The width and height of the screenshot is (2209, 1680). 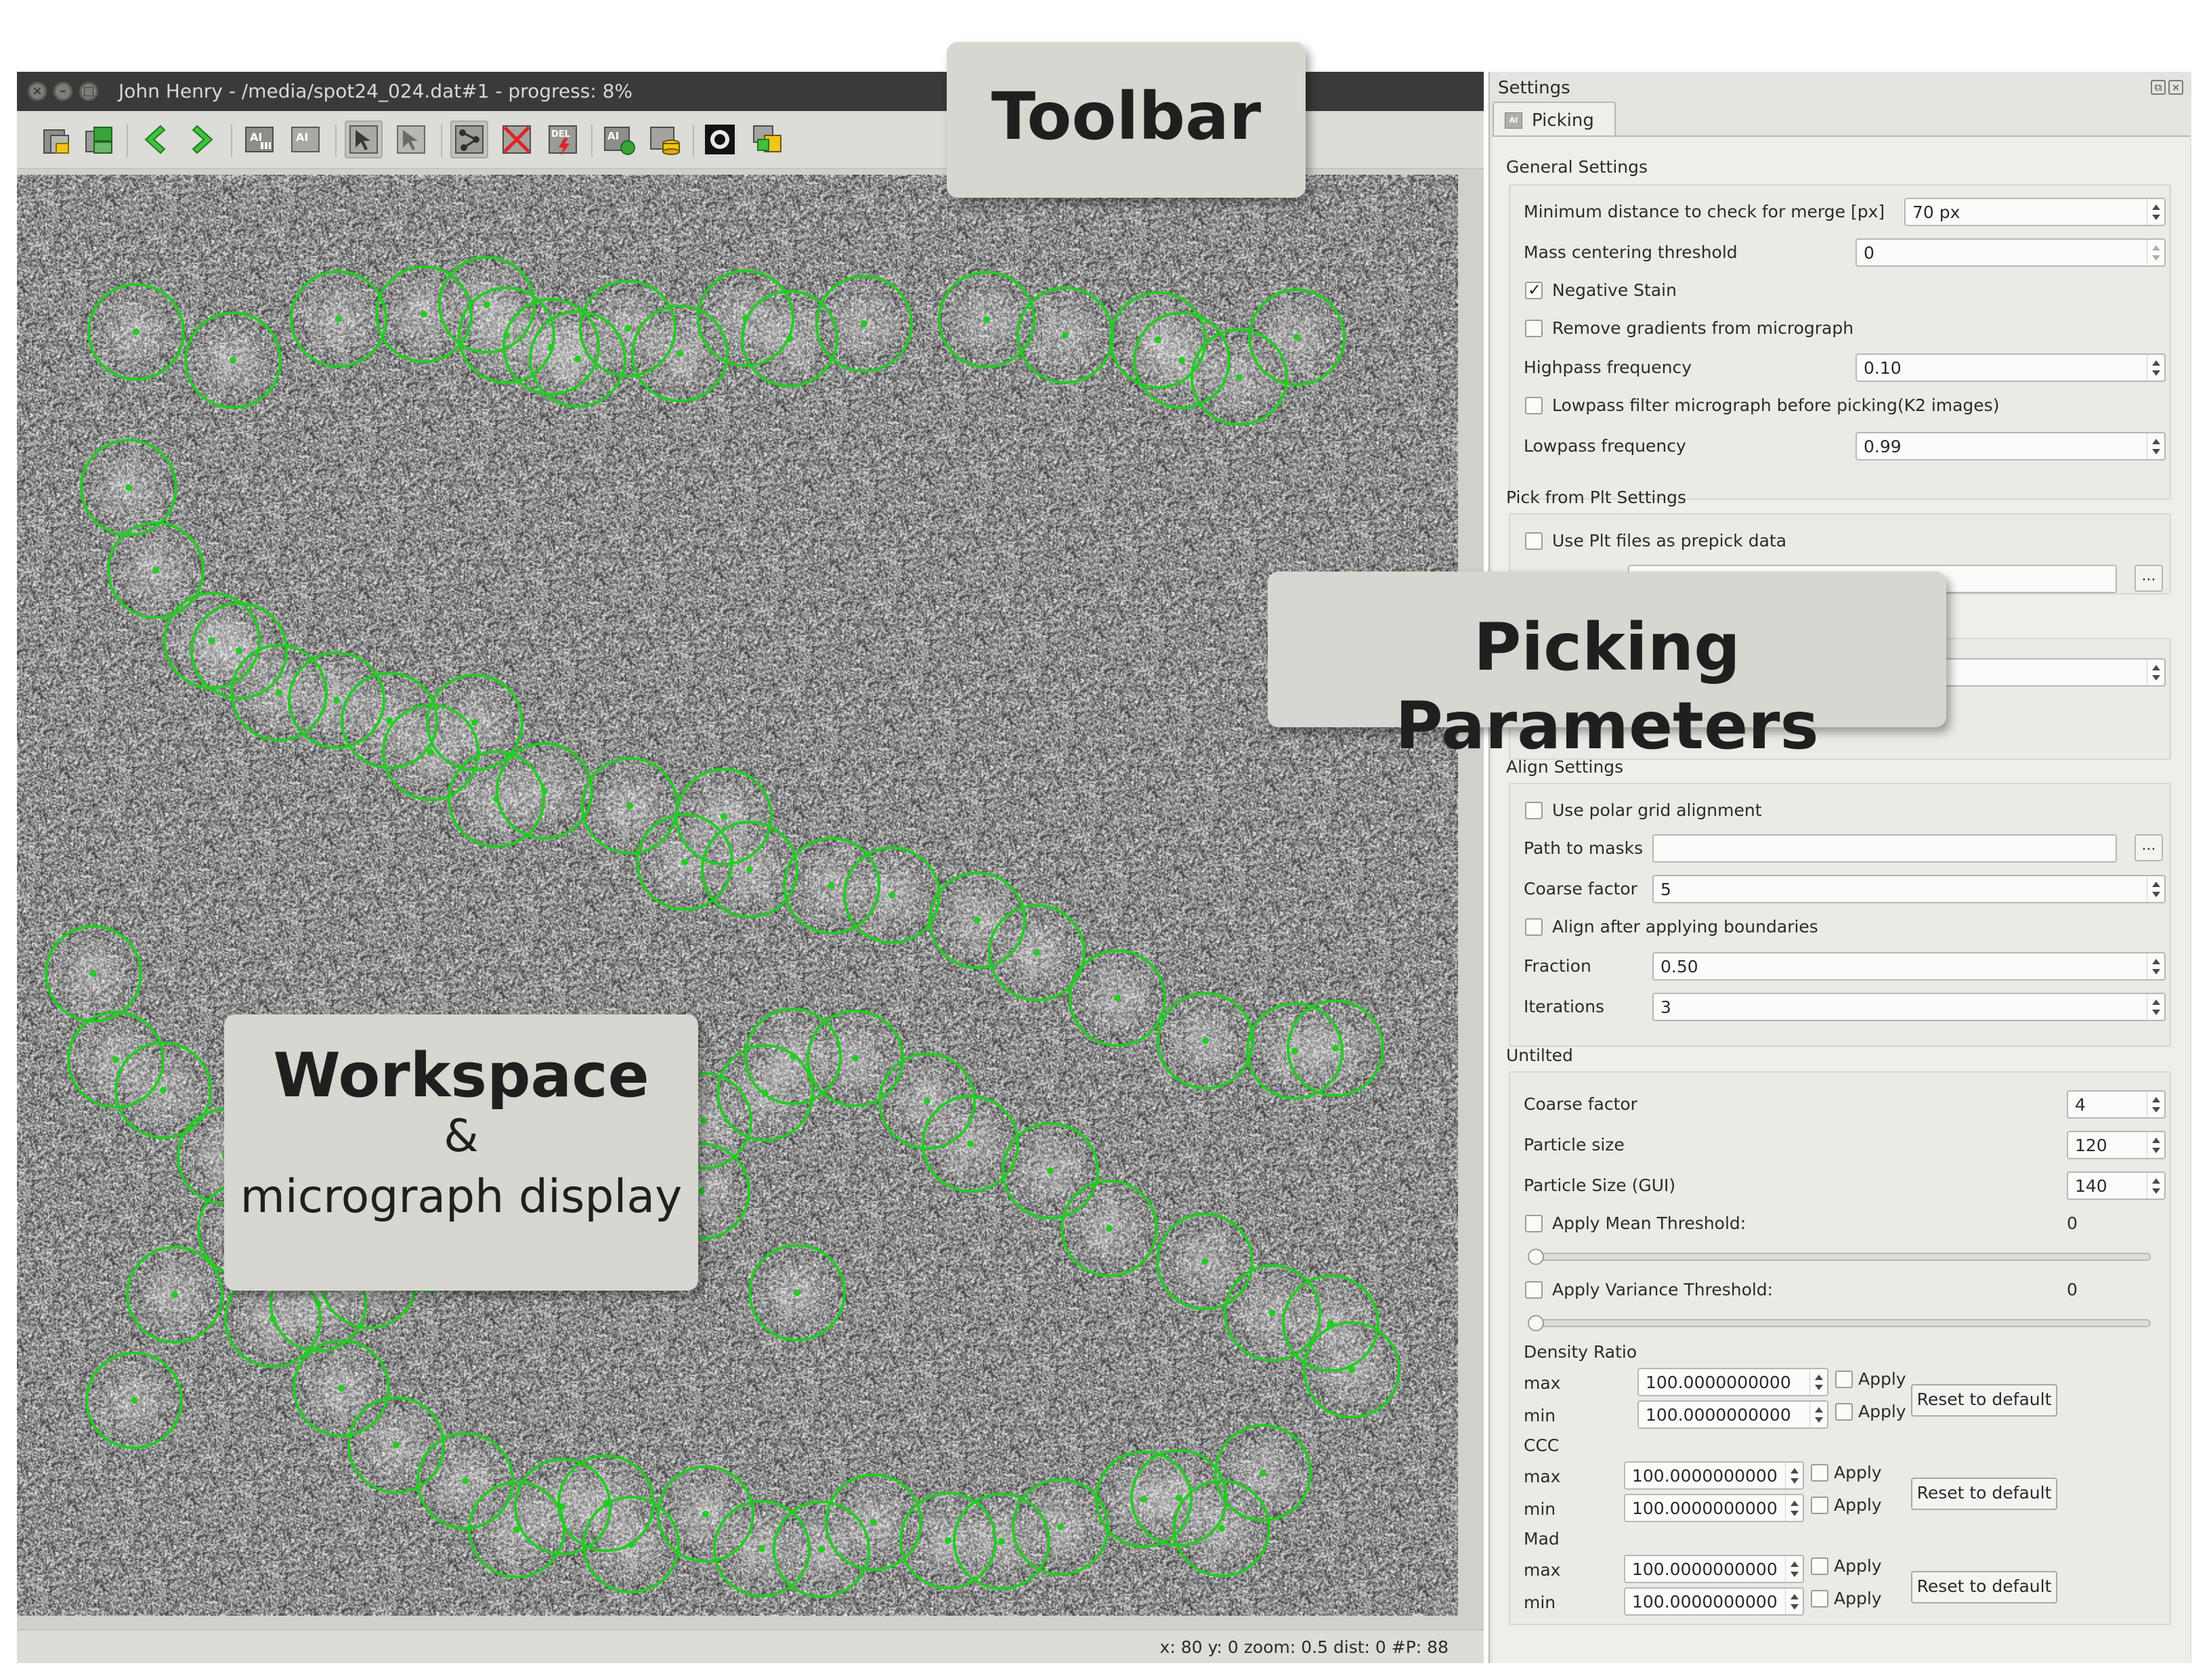 I want to click on untilted-coarse-input: 4, so click(x=2116, y=1104).